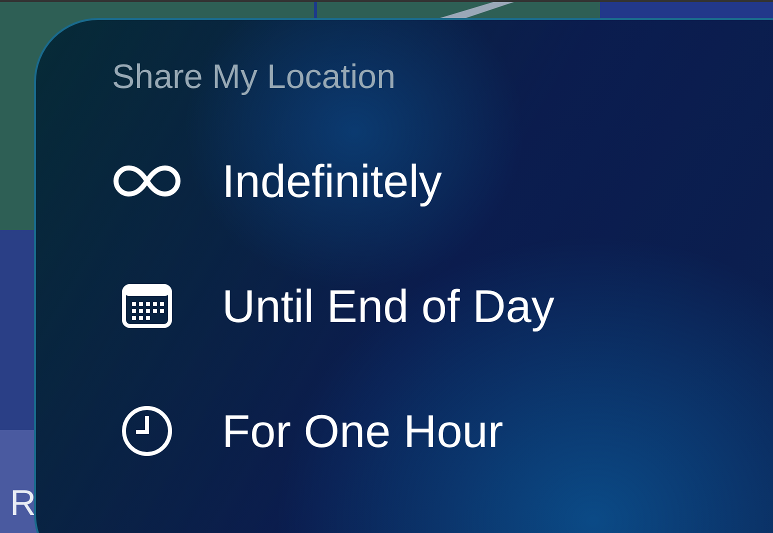 This screenshot has height=533, width=773. What do you see at coordinates (23, 503) in the screenshot?
I see `map-label: R` at bounding box center [23, 503].